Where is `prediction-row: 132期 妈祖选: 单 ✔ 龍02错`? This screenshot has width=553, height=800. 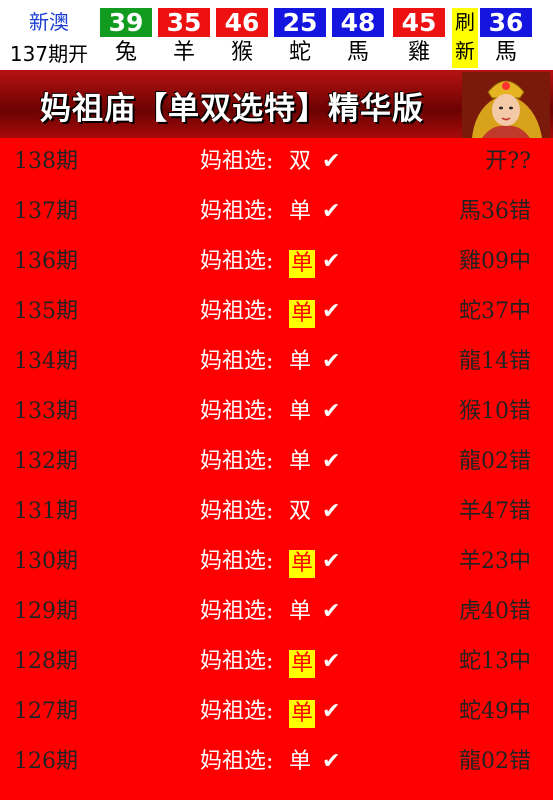 prediction-row: 132期 妈祖选: 单 ✔ 龍02错 is located at coordinates (276, 463).